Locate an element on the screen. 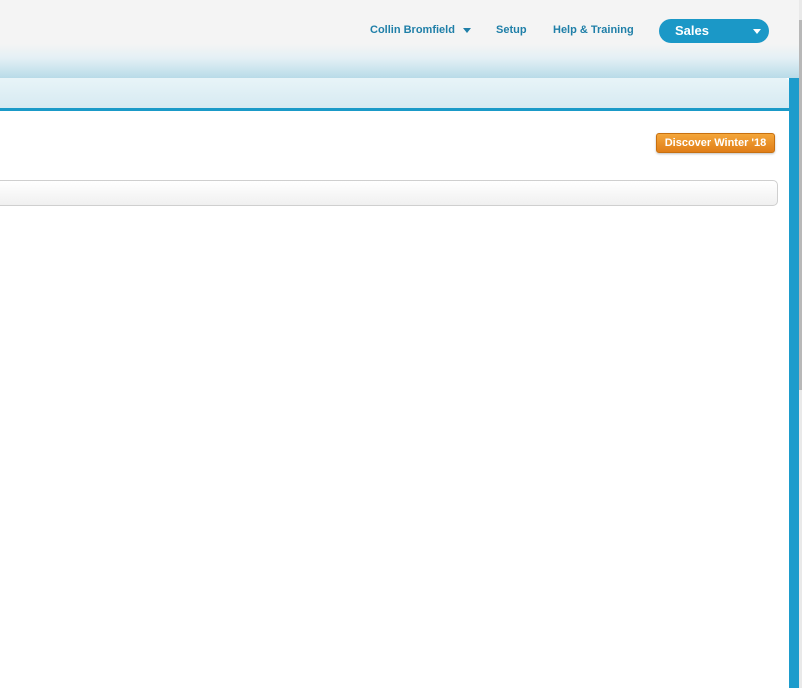 This screenshot has height=688, width=802. page-border-stripe is located at coordinates (794, 383).